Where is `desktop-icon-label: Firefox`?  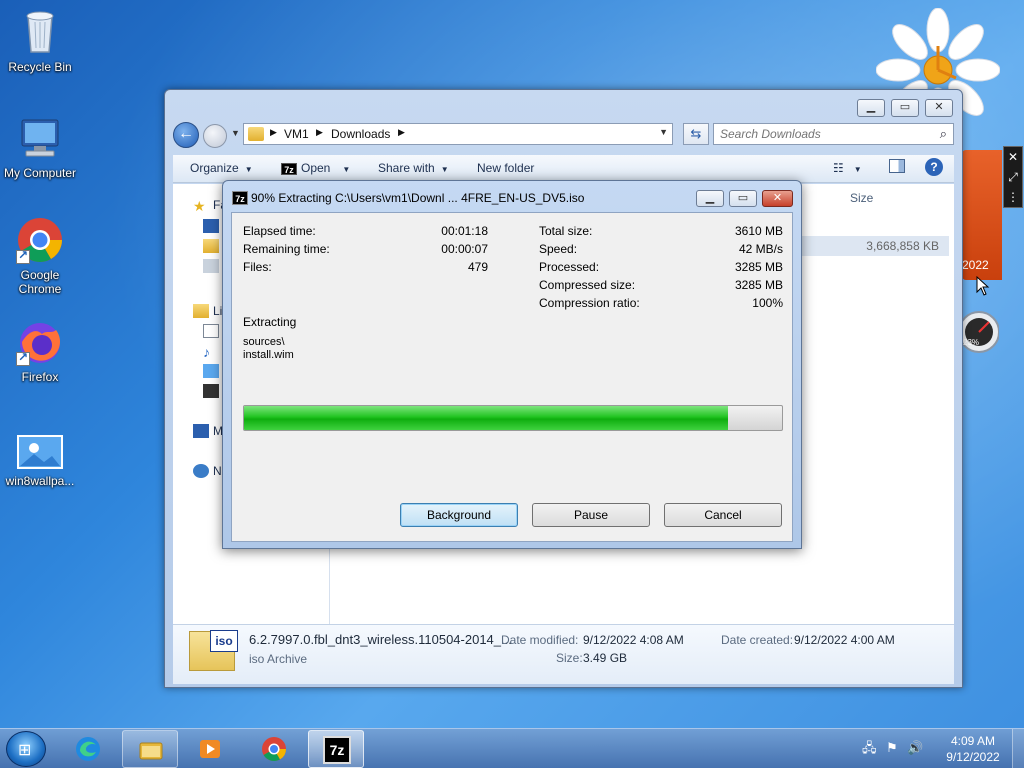
desktop-icon-label: Firefox is located at coordinates (40, 377).